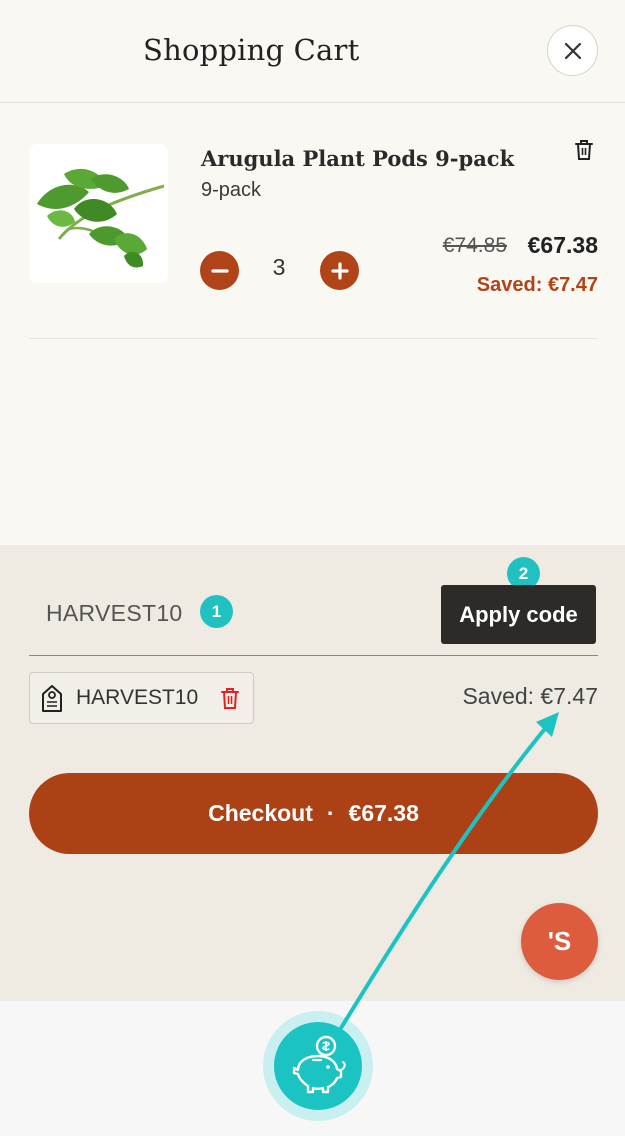 Image resolution: width=625 pixels, height=1136 pixels. Describe the element at coordinates (313, 655) in the screenshot. I see `input-underline` at that location.